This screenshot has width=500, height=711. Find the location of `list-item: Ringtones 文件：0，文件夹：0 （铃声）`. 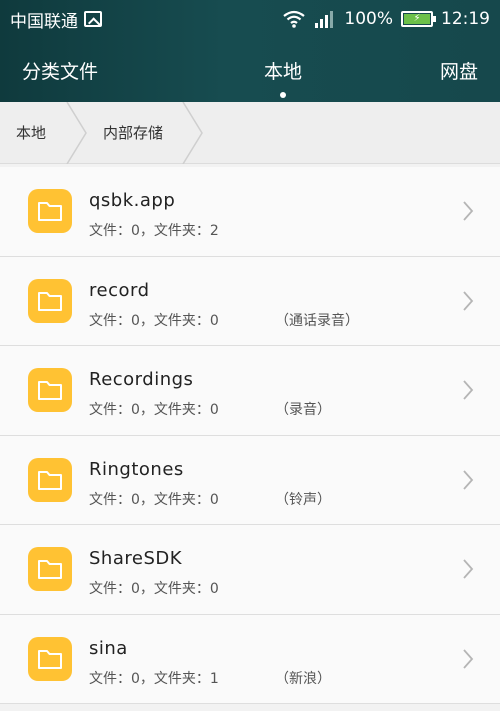

list-item: Ringtones 文件：0，文件夹：0 （铃声） is located at coordinates (250, 480).